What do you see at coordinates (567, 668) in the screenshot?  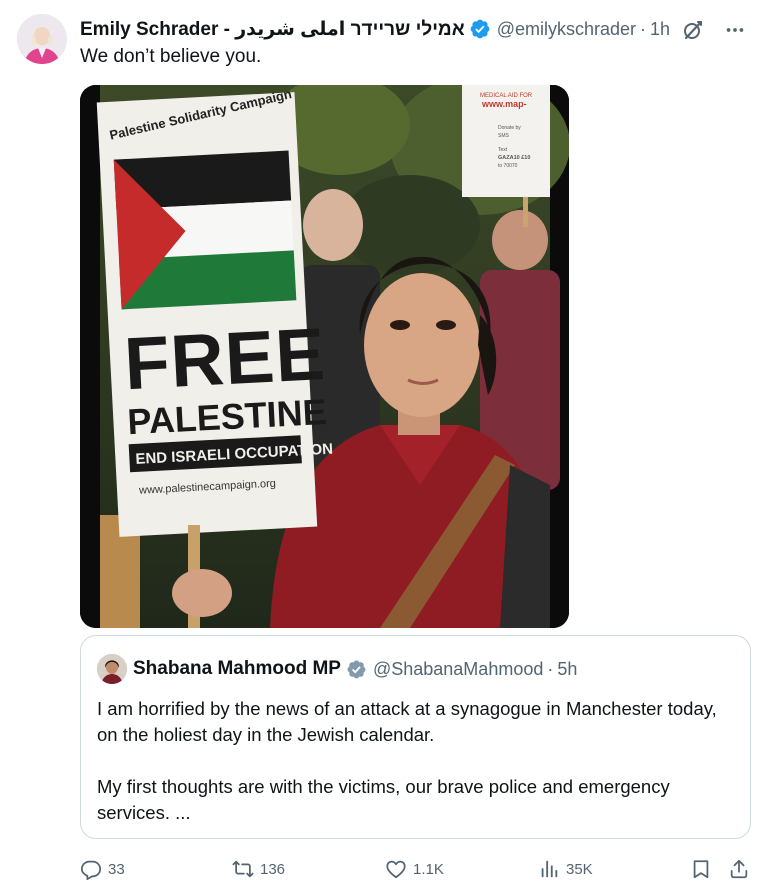 I see `quoted-timestamp: 5h` at bounding box center [567, 668].